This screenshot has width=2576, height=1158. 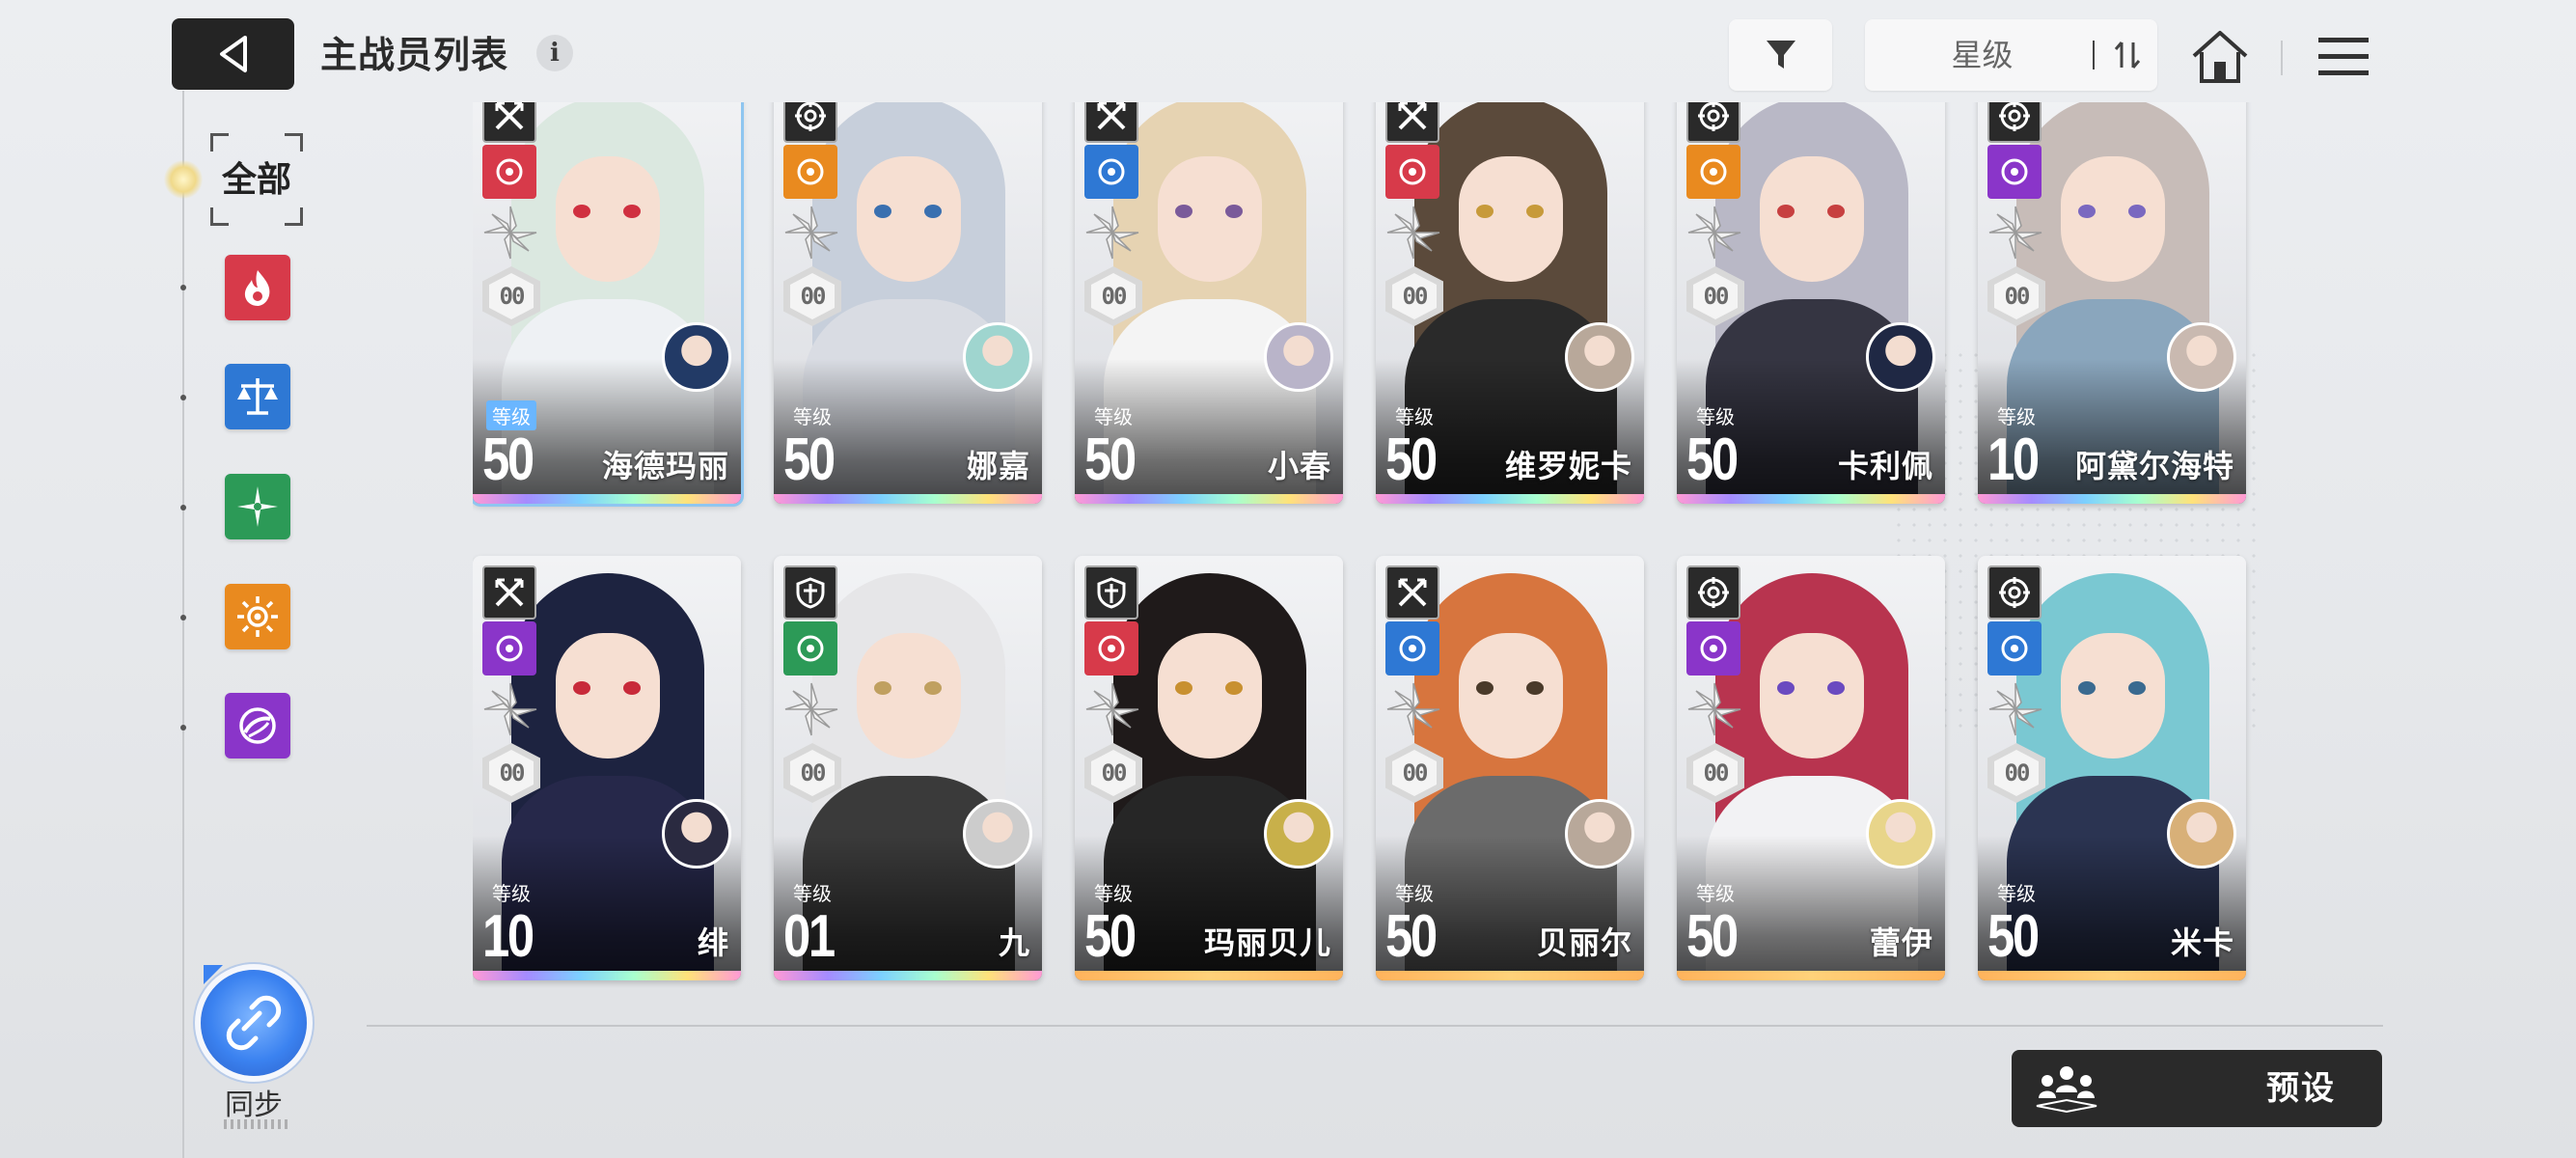 What do you see at coordinates (1209, 768) in the screenshot?
I see `character-card: 00 等级 50 玛丽贝儿` at bounding box center [1209, 768].